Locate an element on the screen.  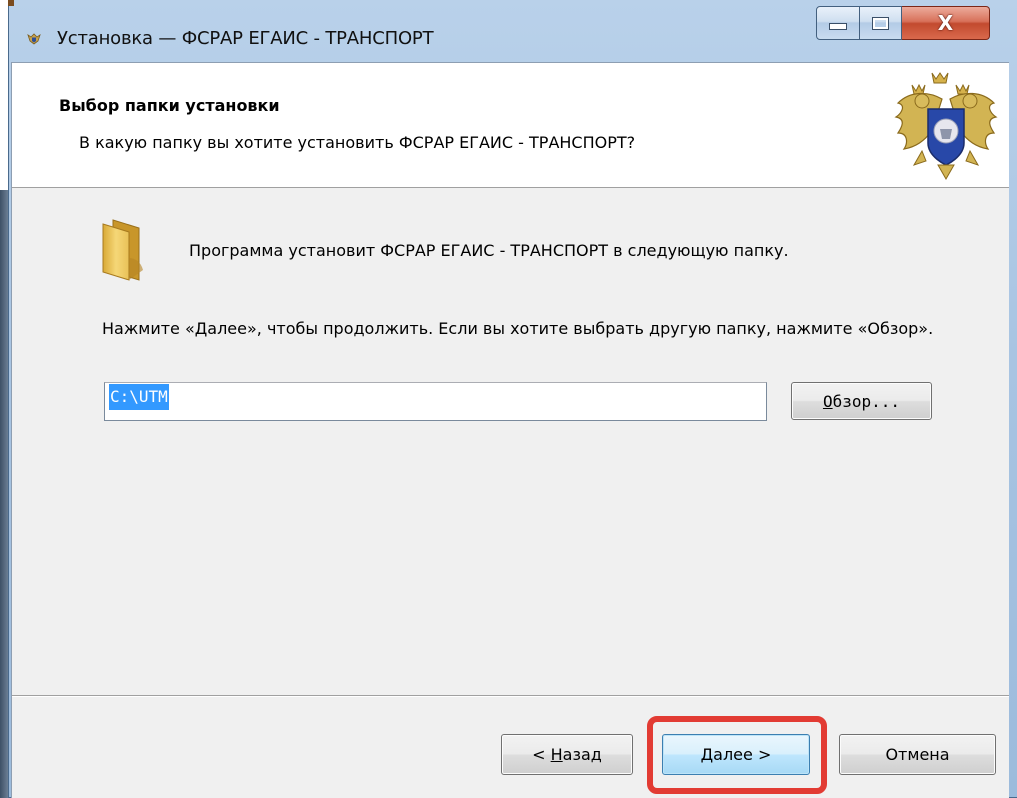
maximize-icon is located at coordinates (880, 23).